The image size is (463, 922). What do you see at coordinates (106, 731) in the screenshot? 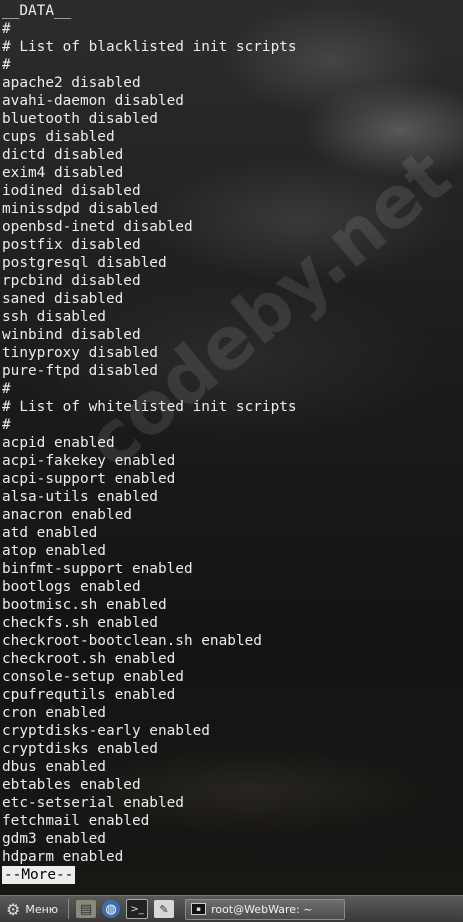
I see `terminal-line: cryptdisks-early enabled` at bounding box center [106, 731].